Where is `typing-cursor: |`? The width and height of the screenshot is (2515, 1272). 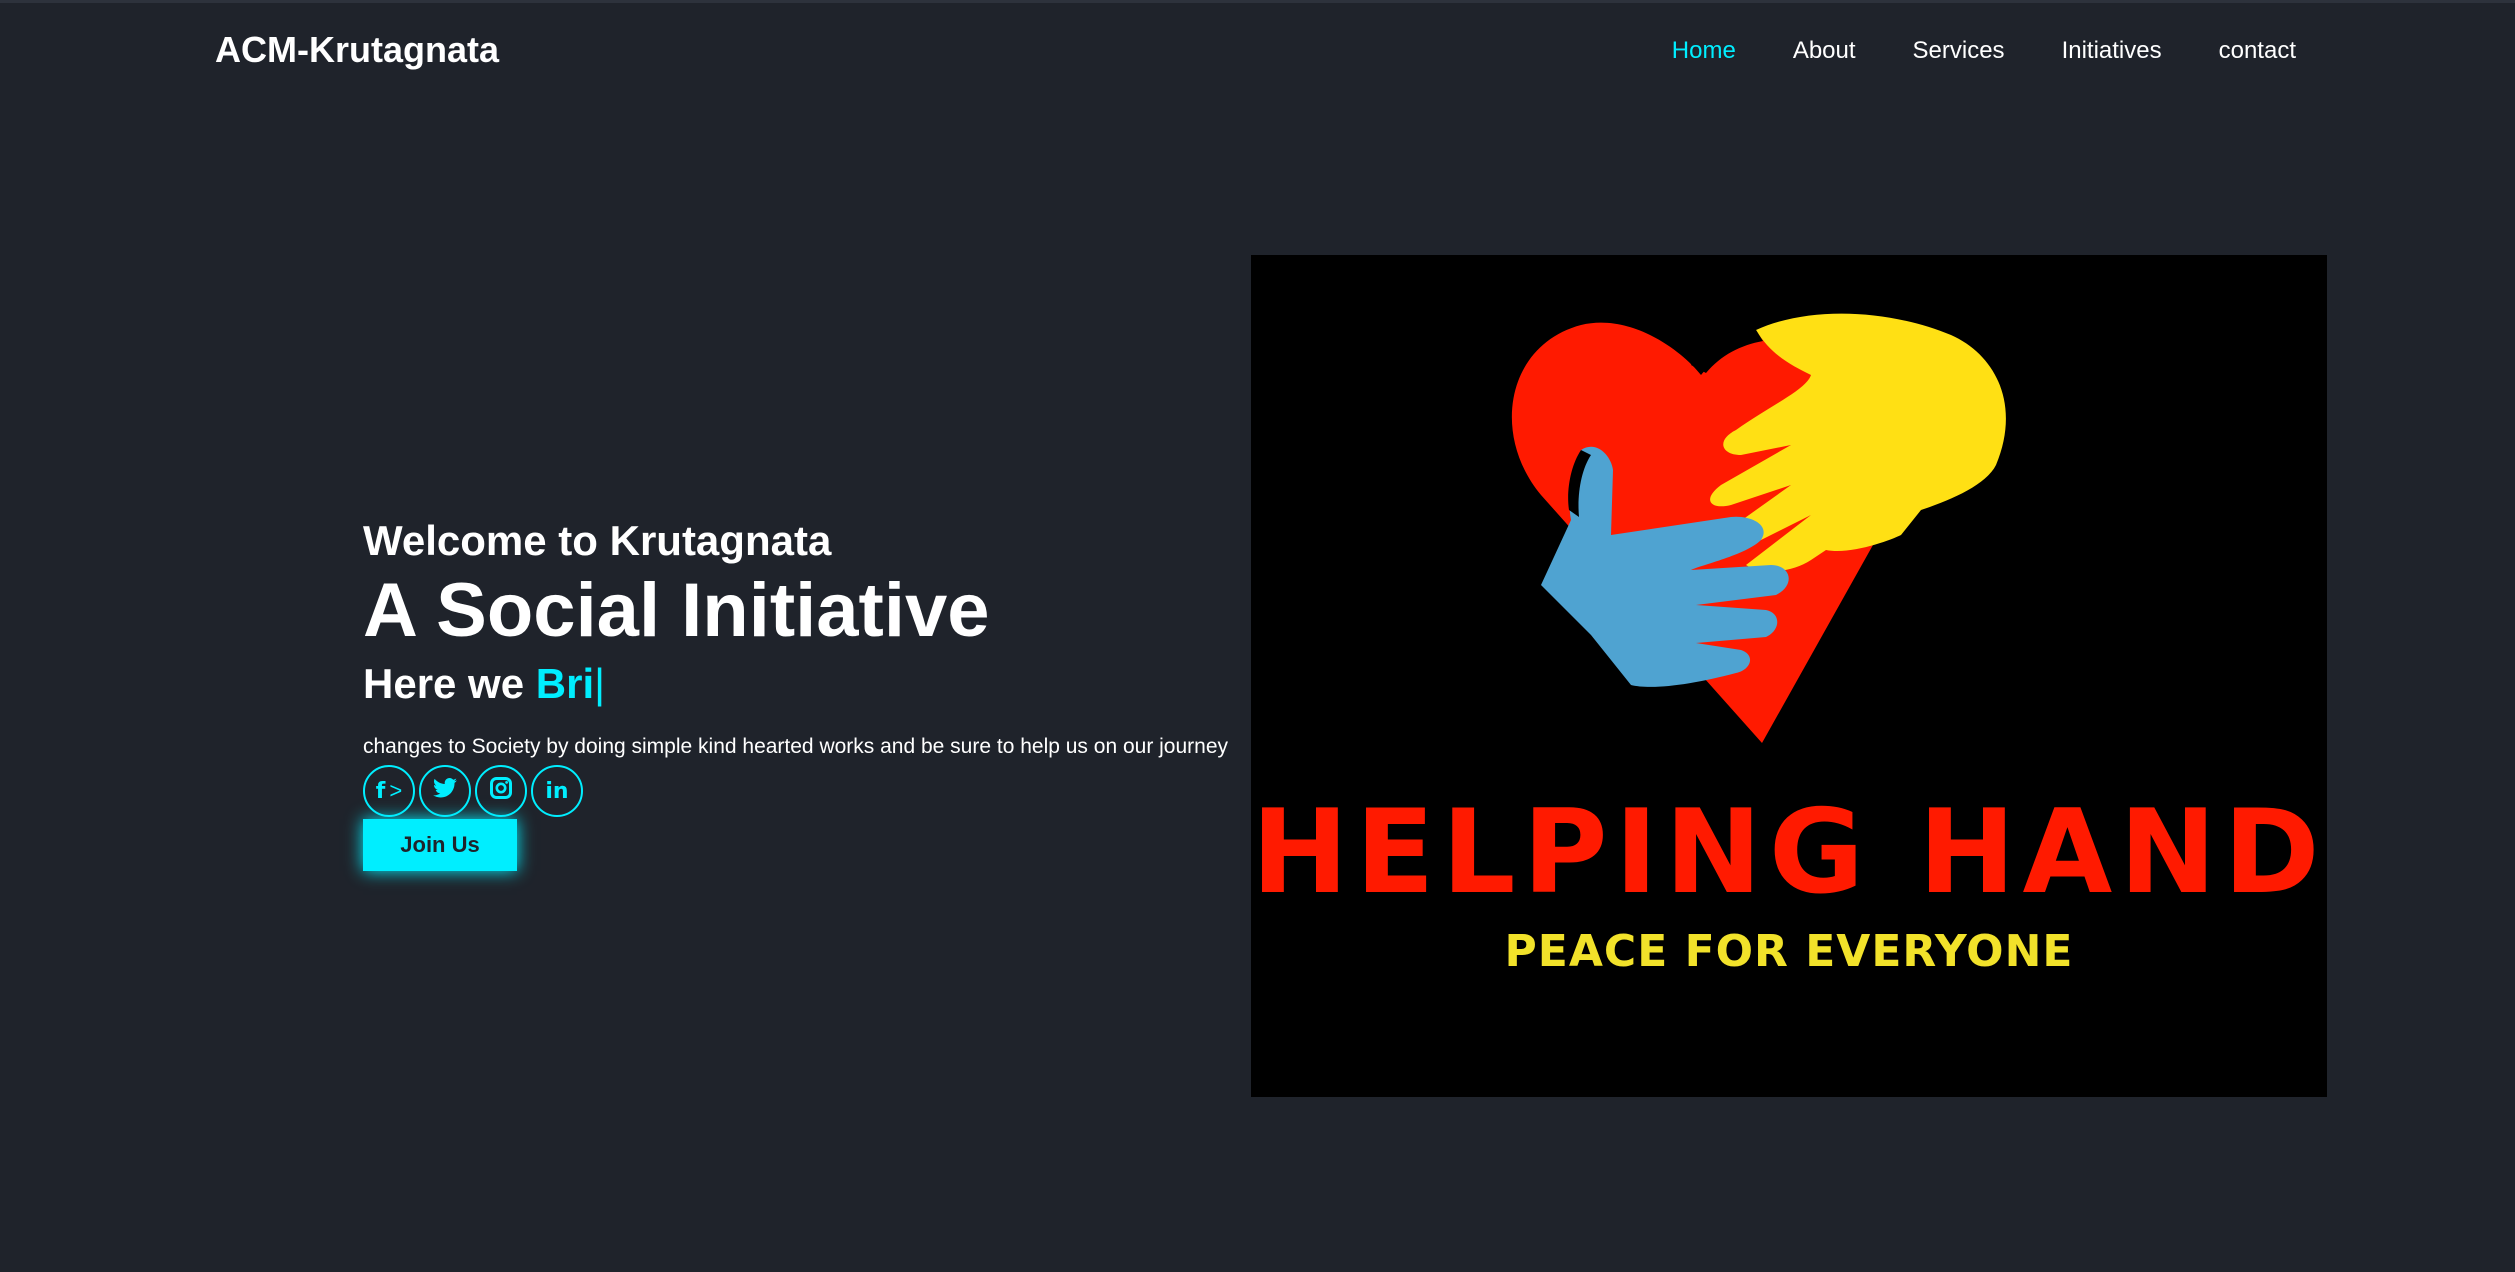
typing-cursor: | is located at coordinates (600, 683).